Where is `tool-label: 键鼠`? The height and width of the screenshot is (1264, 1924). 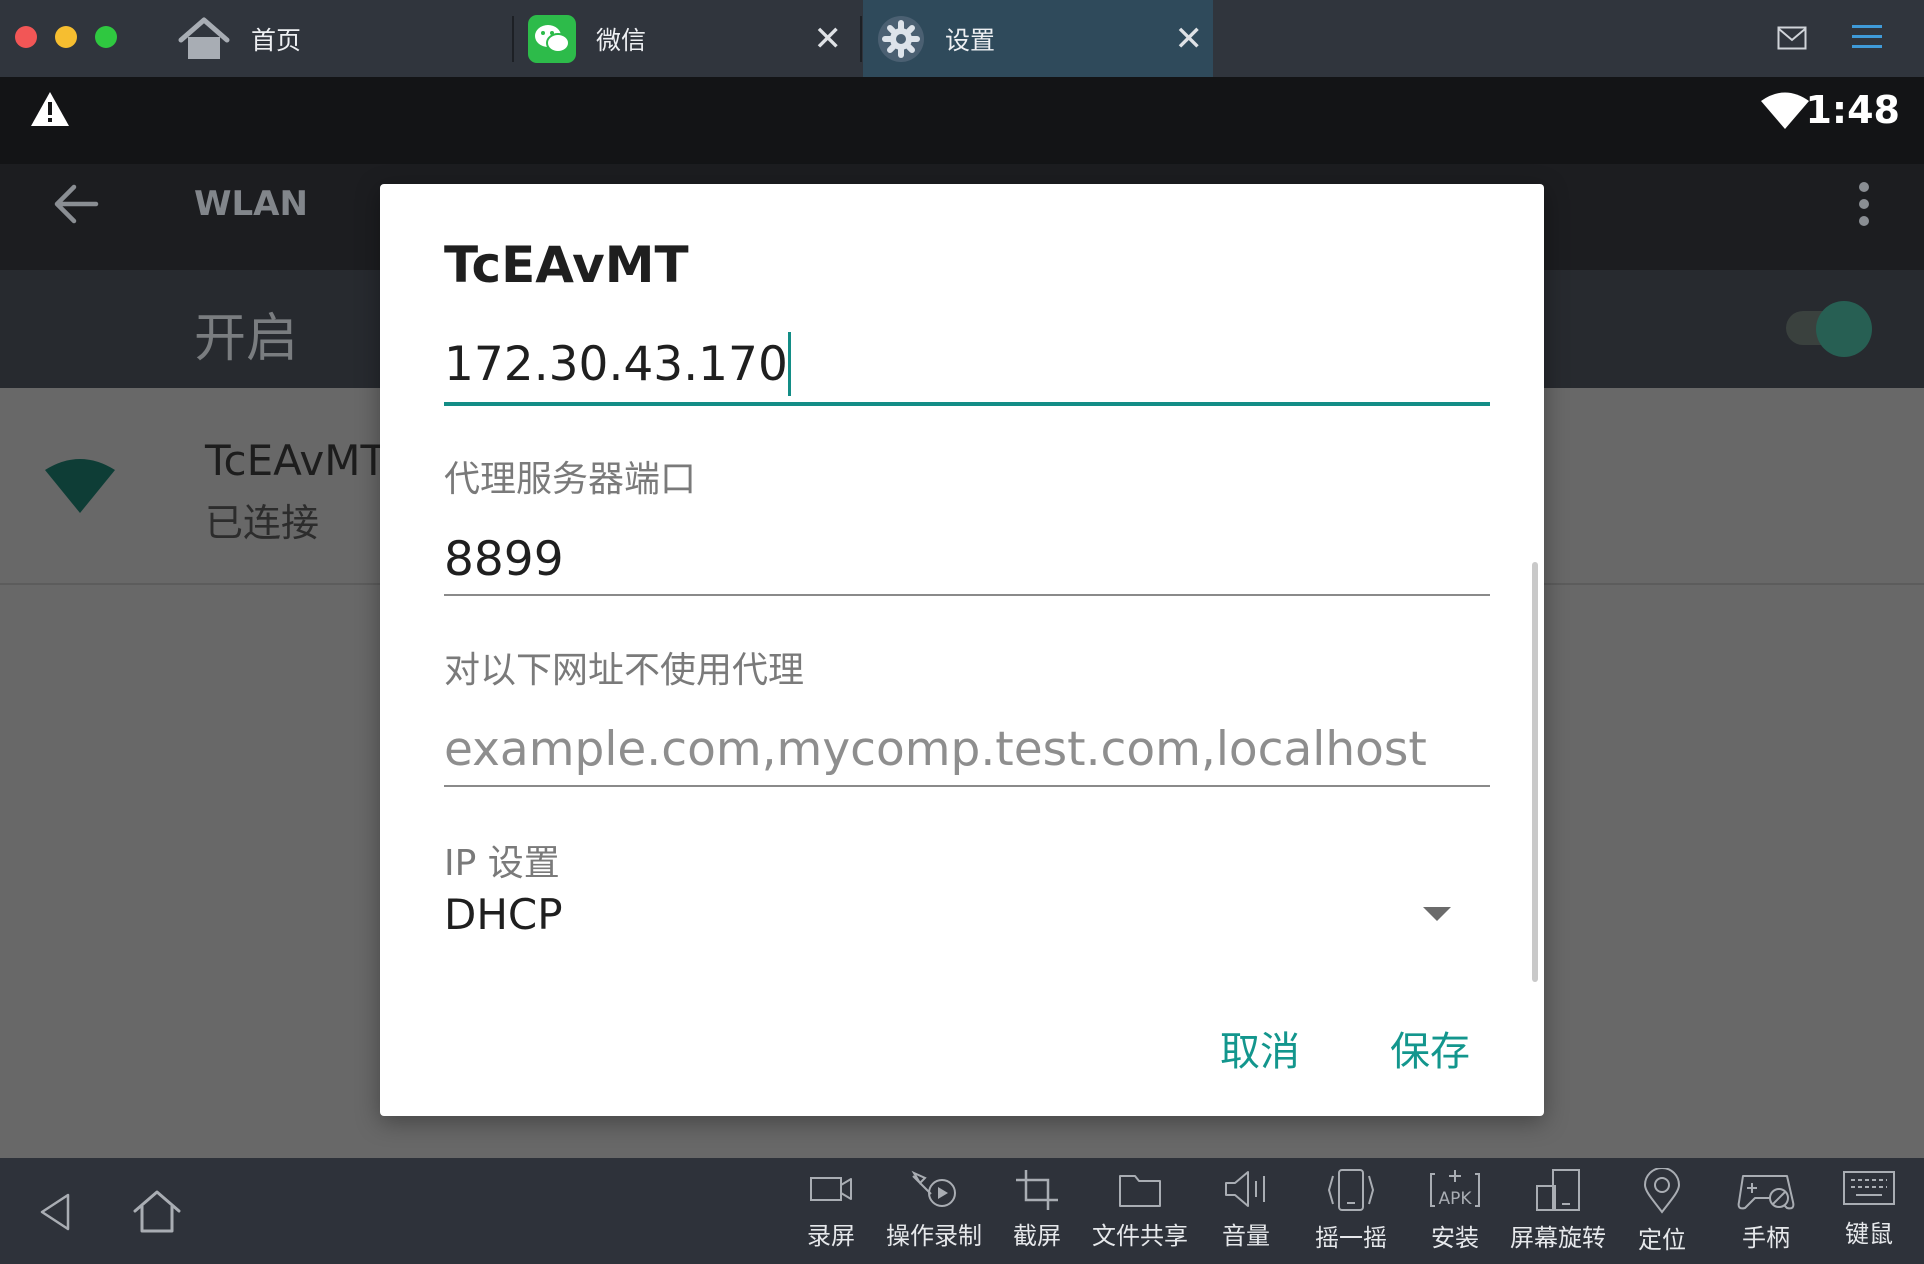 tool-label: 键鼠 is located at coordinates (1869, 1234).